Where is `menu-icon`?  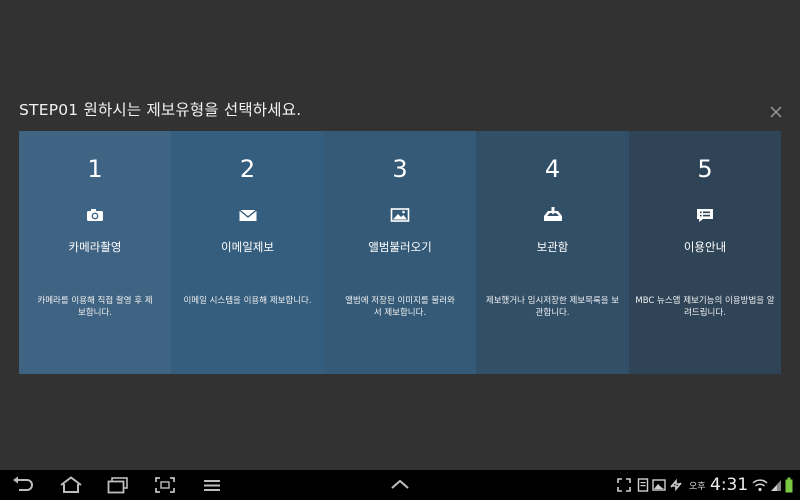 menu-icon is located at coordinates (212, 485).